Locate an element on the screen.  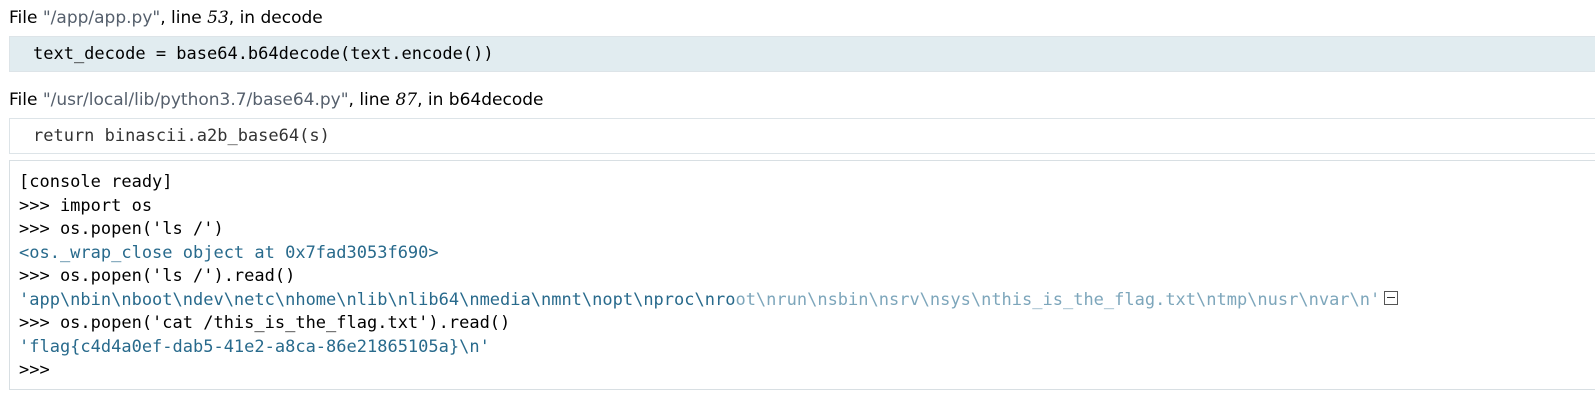
frame-function: decode is located at coordinates (291, 18).